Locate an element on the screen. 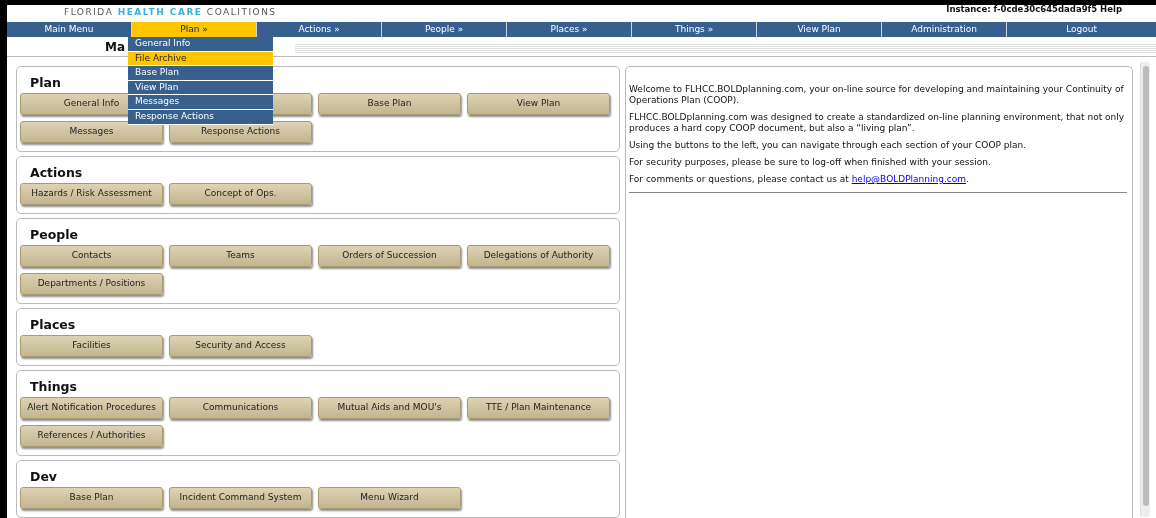 The image size is (1156, 518). welcome-text: FLHCC.BOLDplanning.com was designed to create a standardized on-line planning environment, that not only produces a hard copy COOP document, but also a “living plan”. is located at coordinates (877, 123).